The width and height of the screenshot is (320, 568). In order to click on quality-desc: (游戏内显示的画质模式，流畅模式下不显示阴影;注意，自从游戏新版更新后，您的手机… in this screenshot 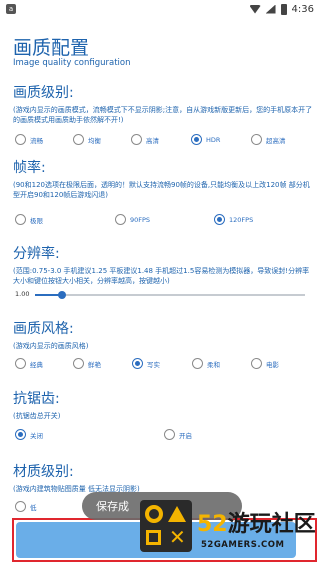, I will do `click(163, 115)`.